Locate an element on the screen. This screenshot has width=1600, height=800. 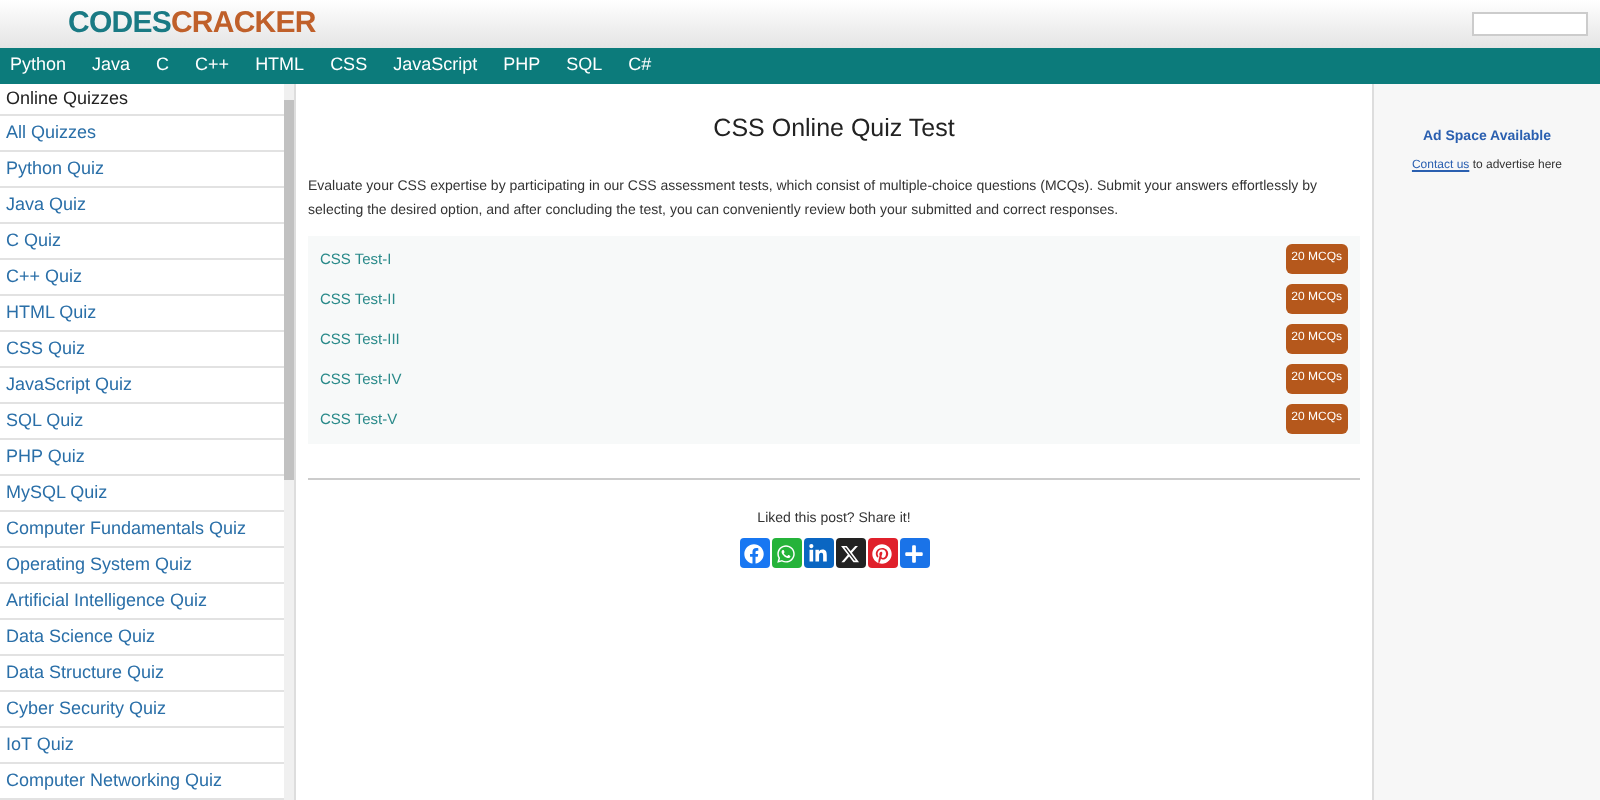
pinterest-icon is located at coordinates (882, 553).